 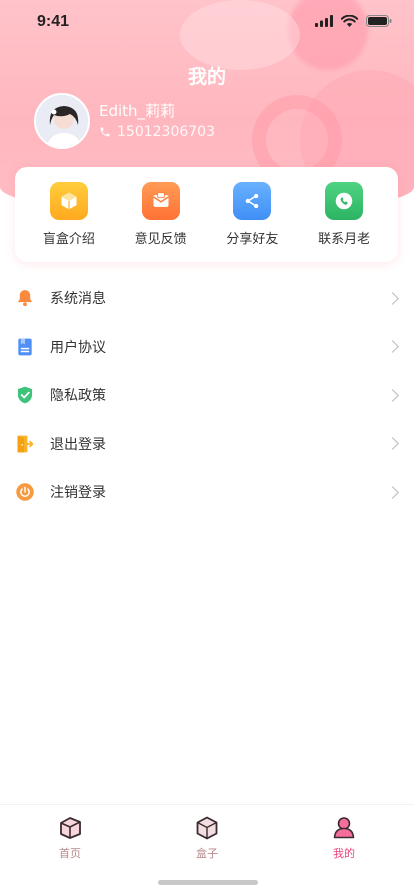 I want to click on quick-actions-card: 盲盒介绍 意见反馈 分享好友 联系月老, so click(x=206, y=214).